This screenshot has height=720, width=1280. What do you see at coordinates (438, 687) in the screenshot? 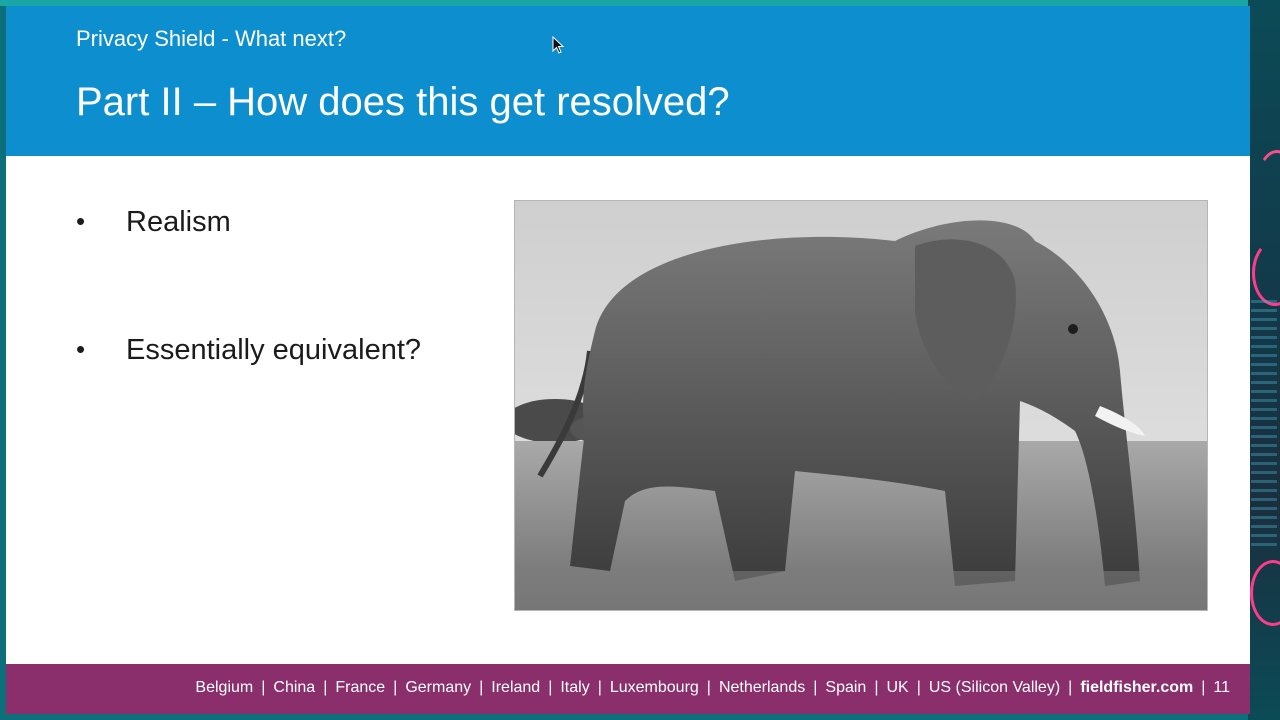
I see `office-label: Germany` at bounding box center [438, 687].